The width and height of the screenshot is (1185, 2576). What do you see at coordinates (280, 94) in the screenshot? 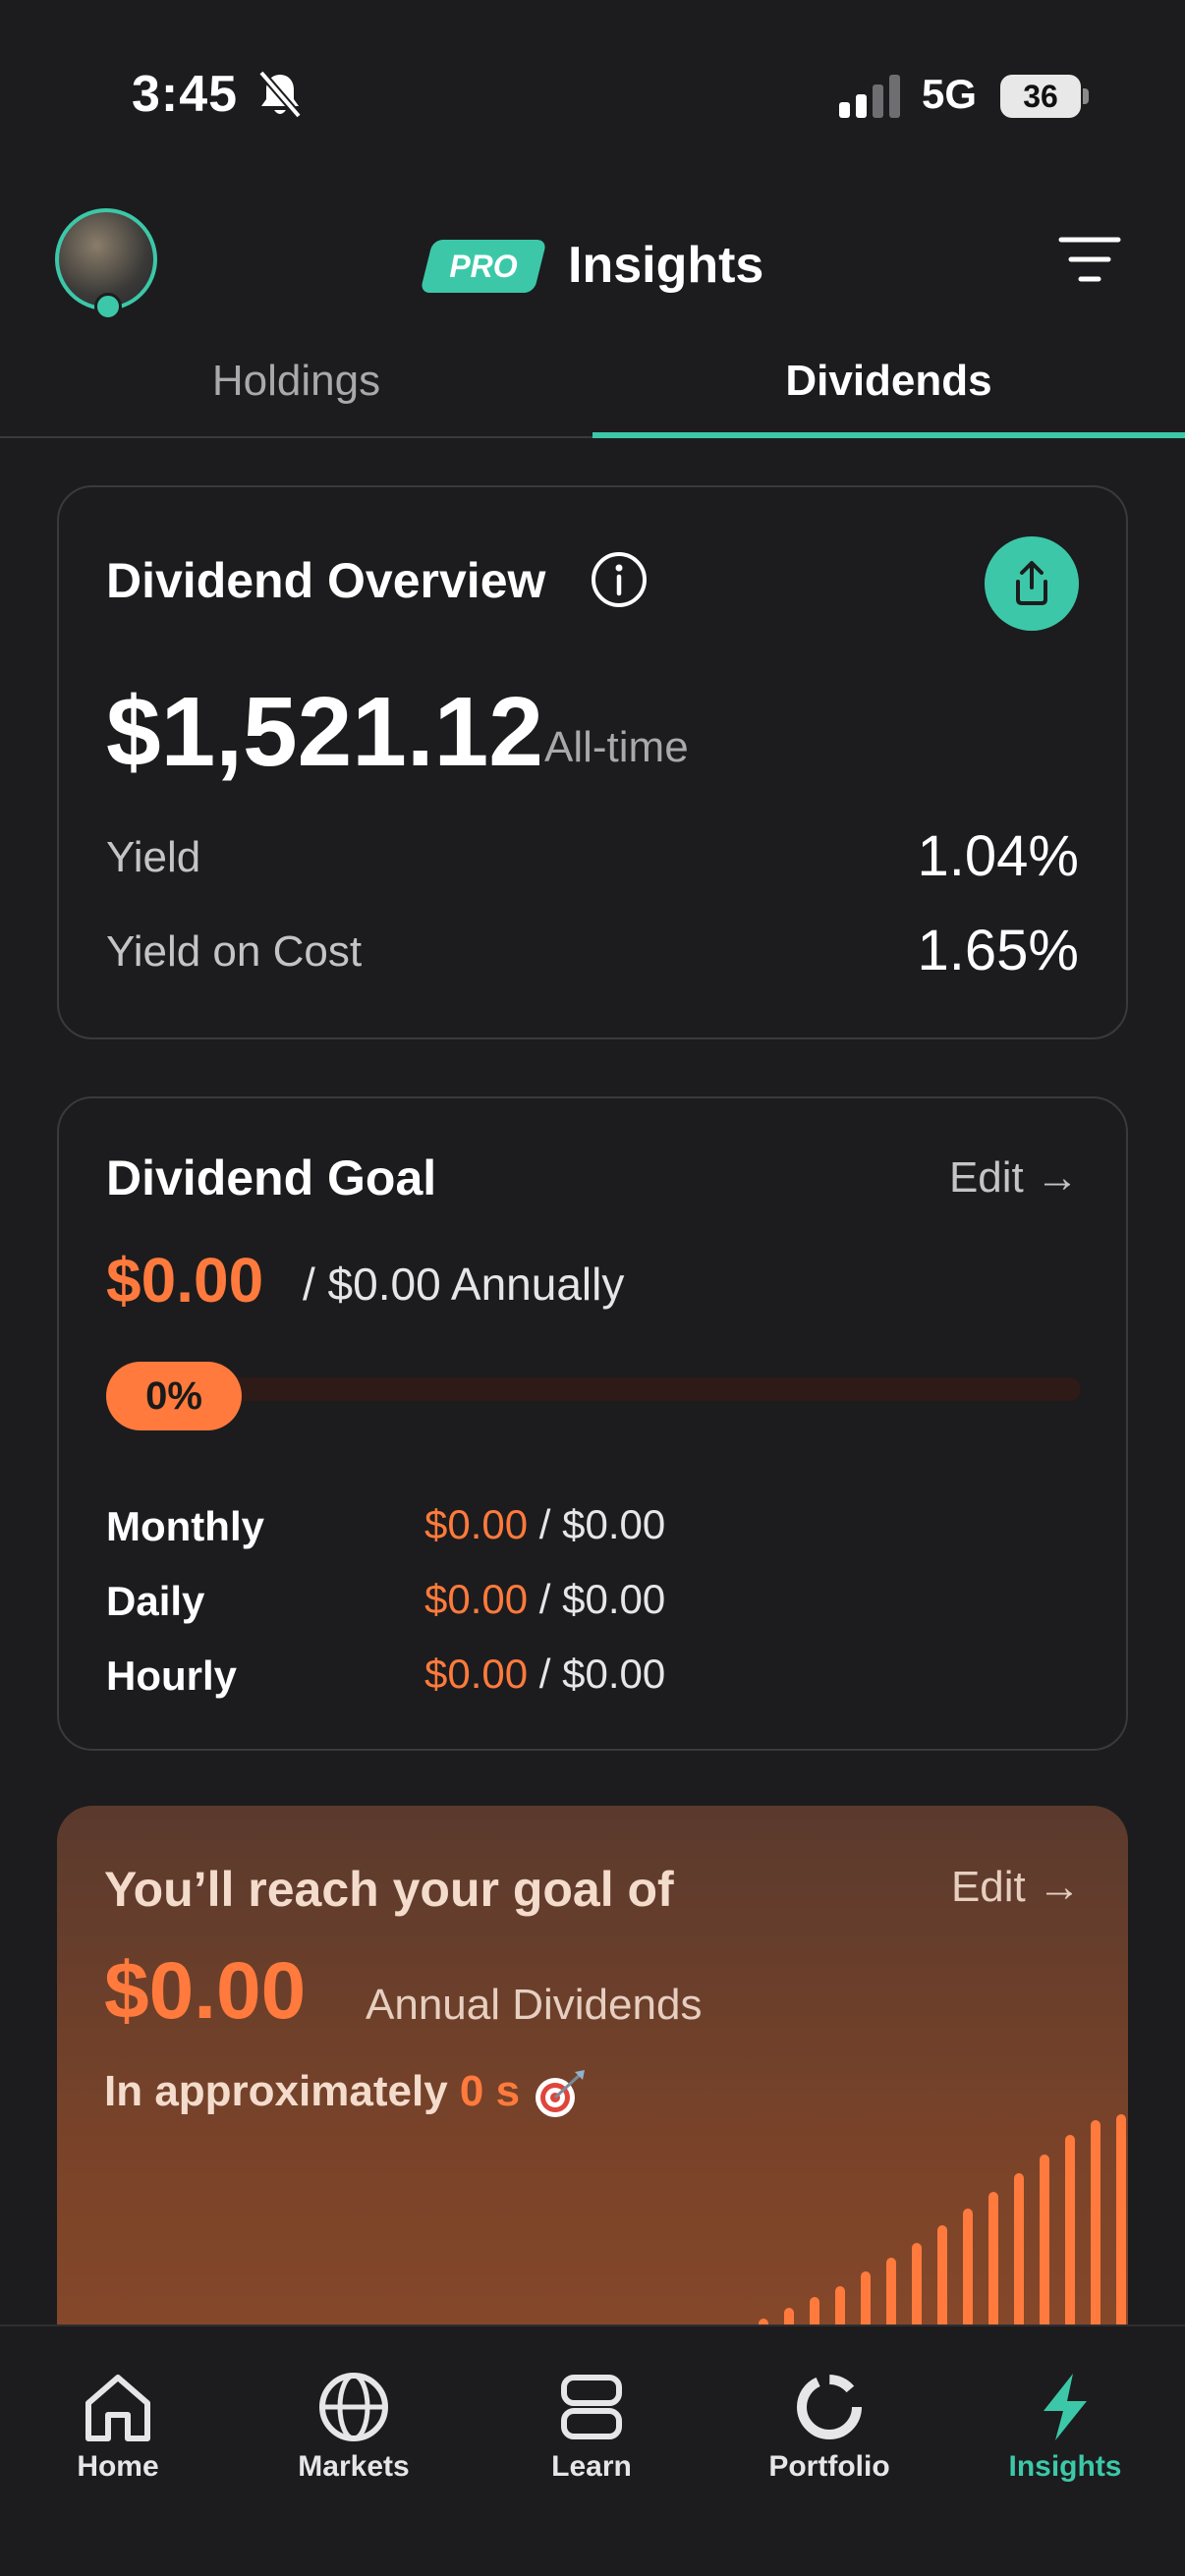
I see `bell-muted-icon` at bounding box center [280, 94].